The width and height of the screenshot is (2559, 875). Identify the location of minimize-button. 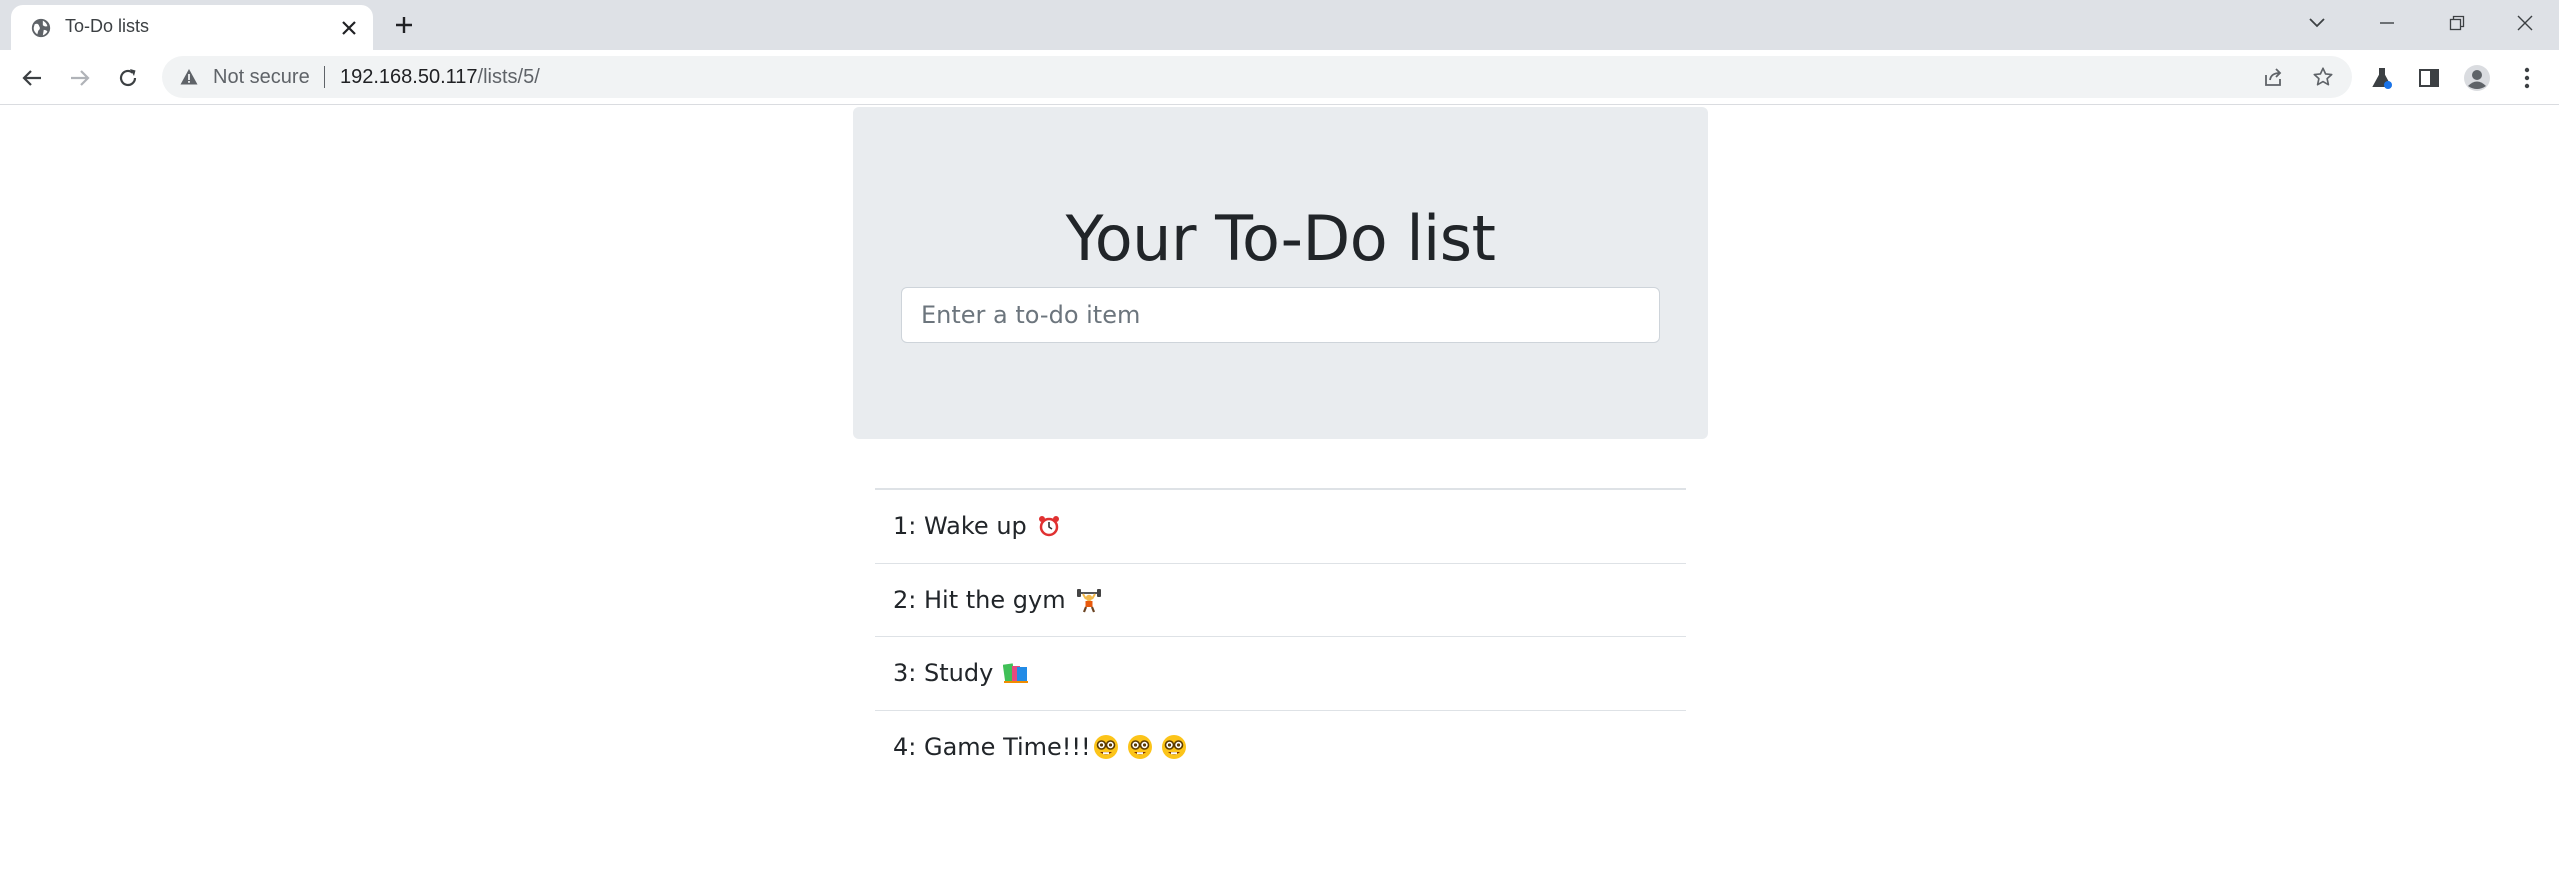
(2387, 23).